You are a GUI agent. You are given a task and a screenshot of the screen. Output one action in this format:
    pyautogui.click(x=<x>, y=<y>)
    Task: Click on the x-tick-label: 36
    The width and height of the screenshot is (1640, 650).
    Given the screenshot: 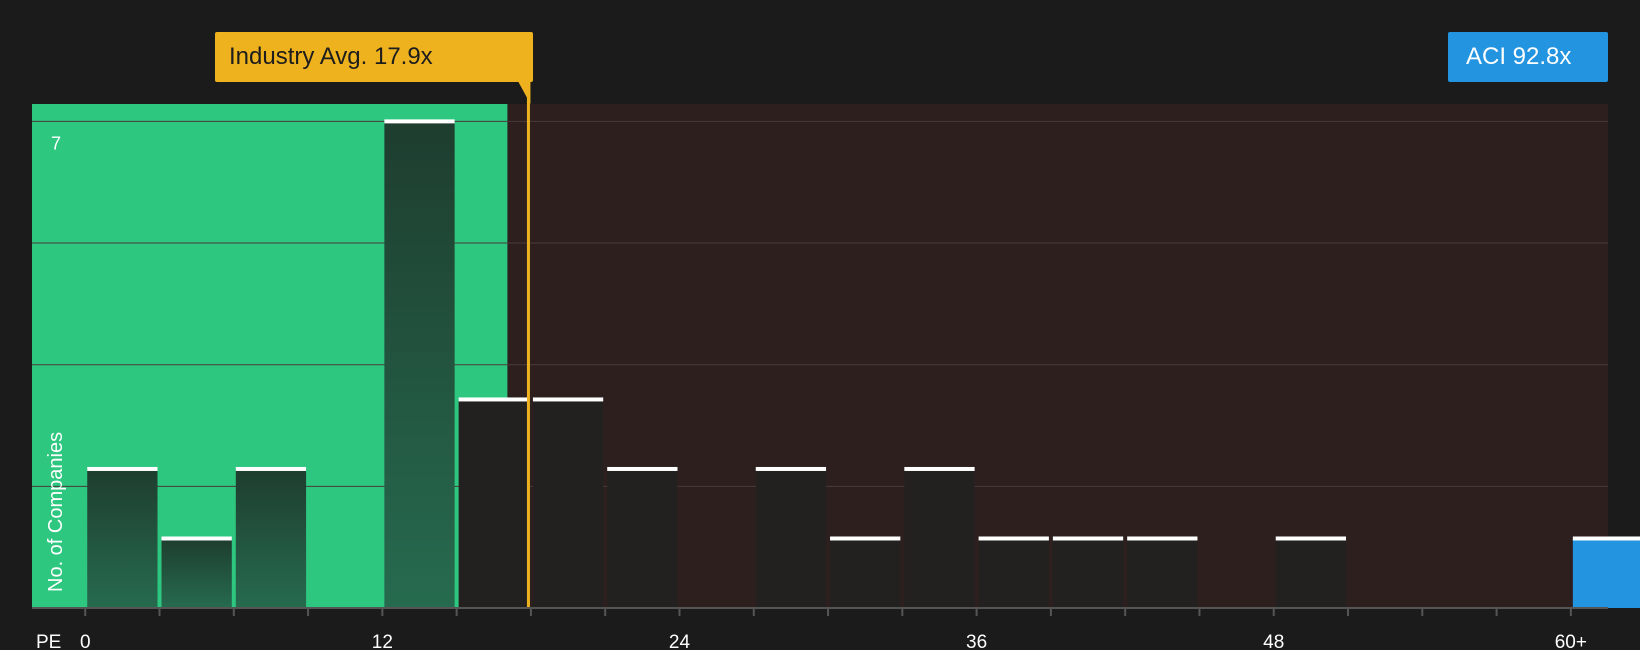 What is the action you would take?
    pyautogui.click(x=976, y=641)
    